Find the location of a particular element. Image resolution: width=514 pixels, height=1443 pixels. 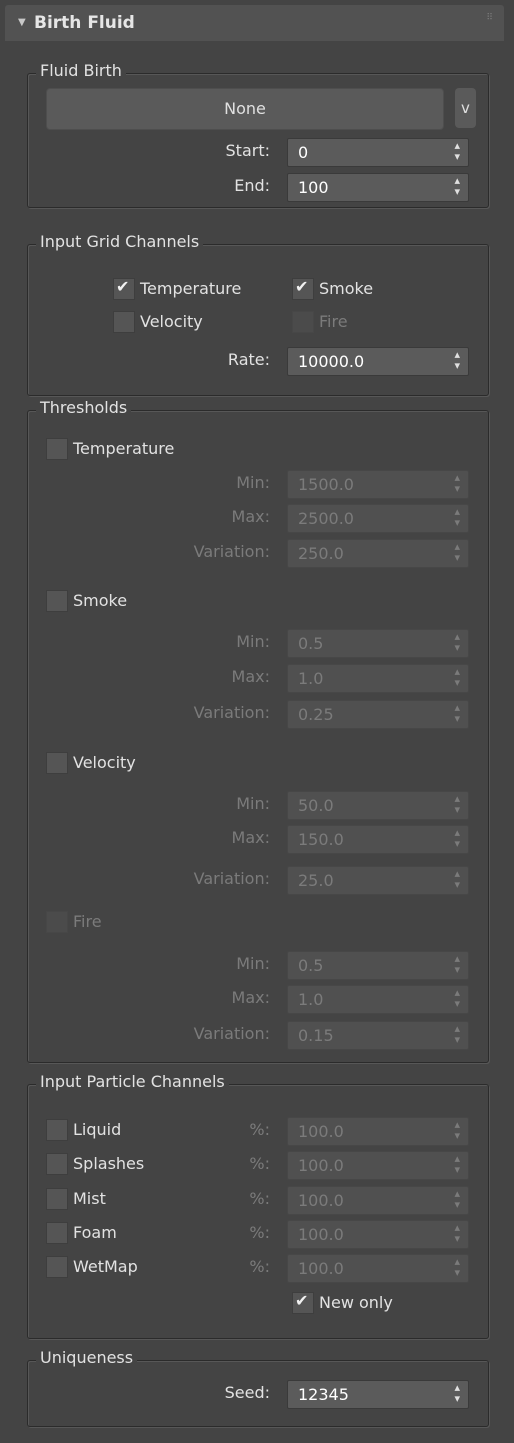

threshold-fire-checkbox is located at coordinates (57, 922).